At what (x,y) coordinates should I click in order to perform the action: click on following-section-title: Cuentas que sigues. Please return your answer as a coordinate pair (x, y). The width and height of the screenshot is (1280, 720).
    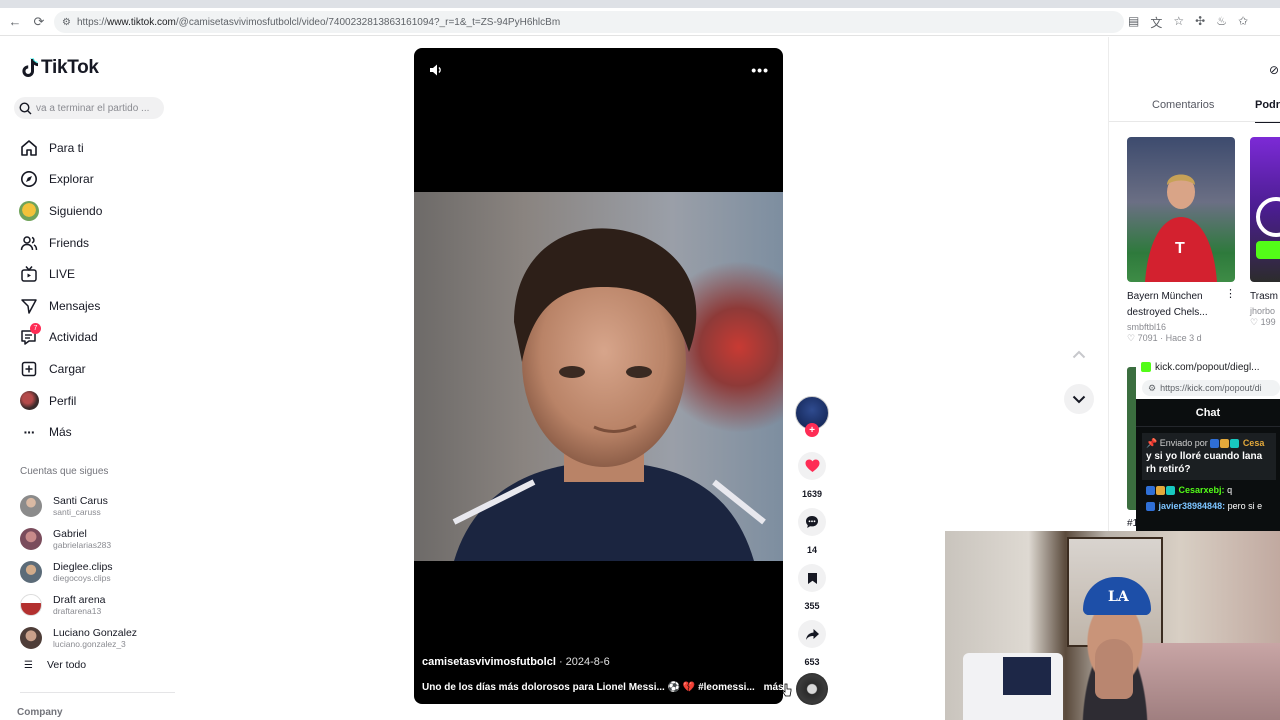
    Looking at the image, I should click on (64, 471).